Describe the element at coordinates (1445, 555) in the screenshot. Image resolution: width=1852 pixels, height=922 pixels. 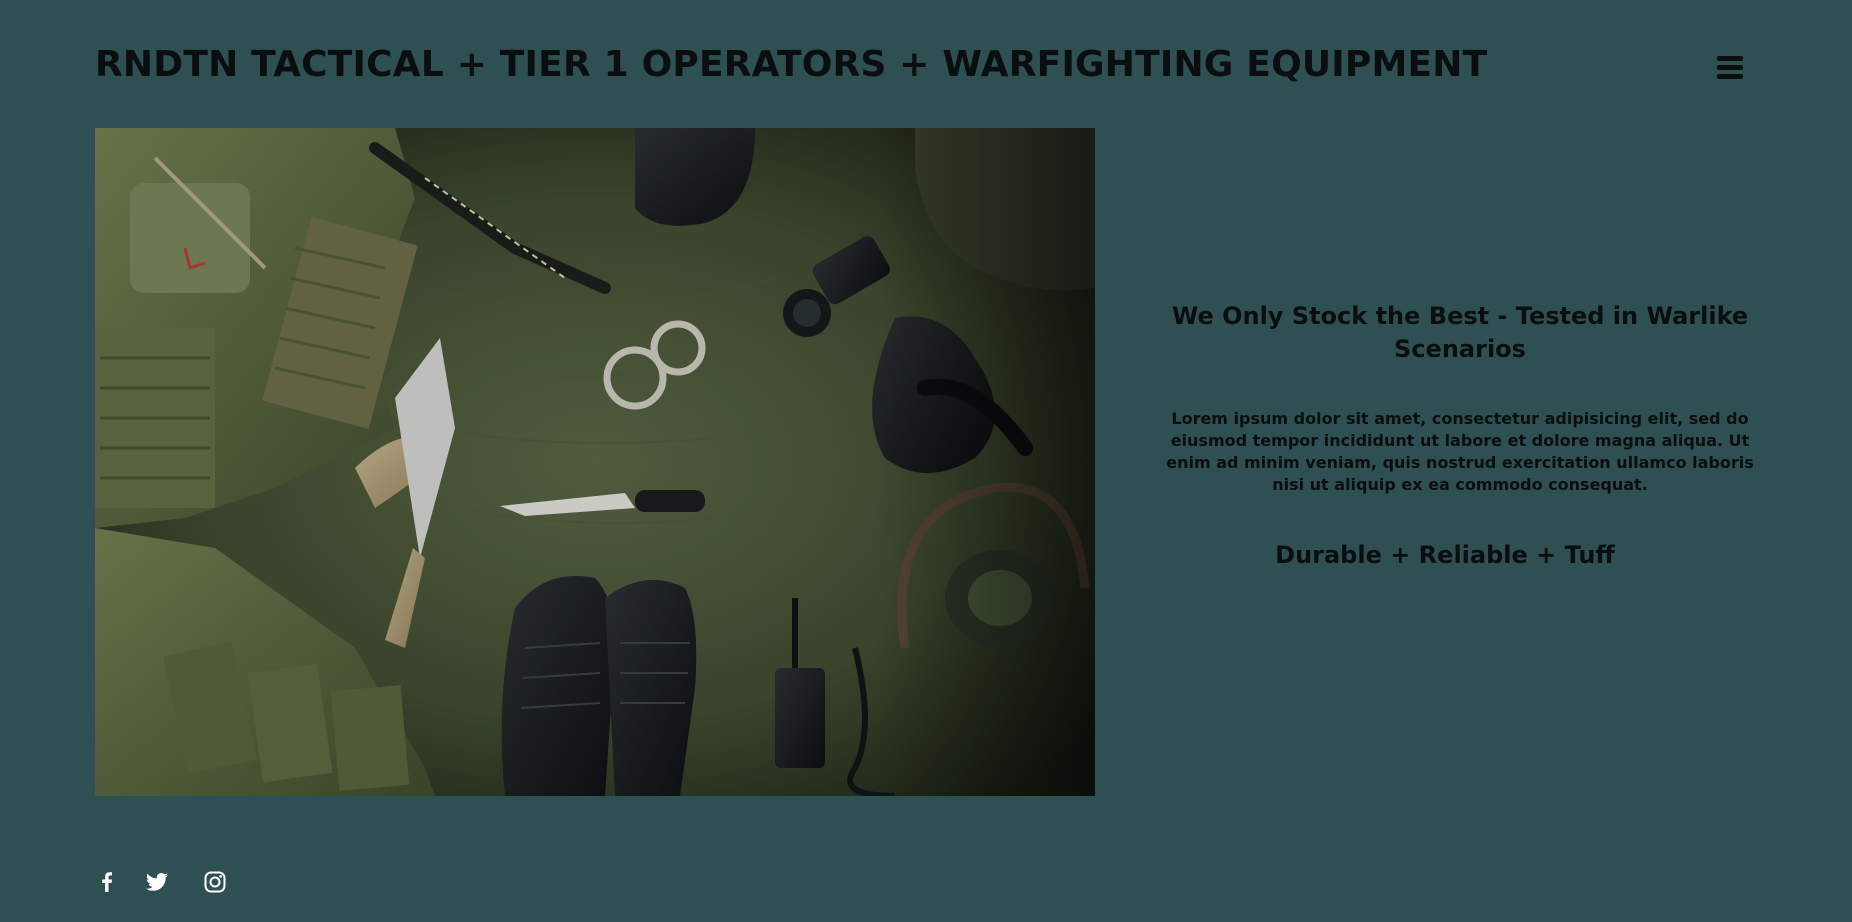
I see `tagline: Durable + Reliable + Tuff` at that location.